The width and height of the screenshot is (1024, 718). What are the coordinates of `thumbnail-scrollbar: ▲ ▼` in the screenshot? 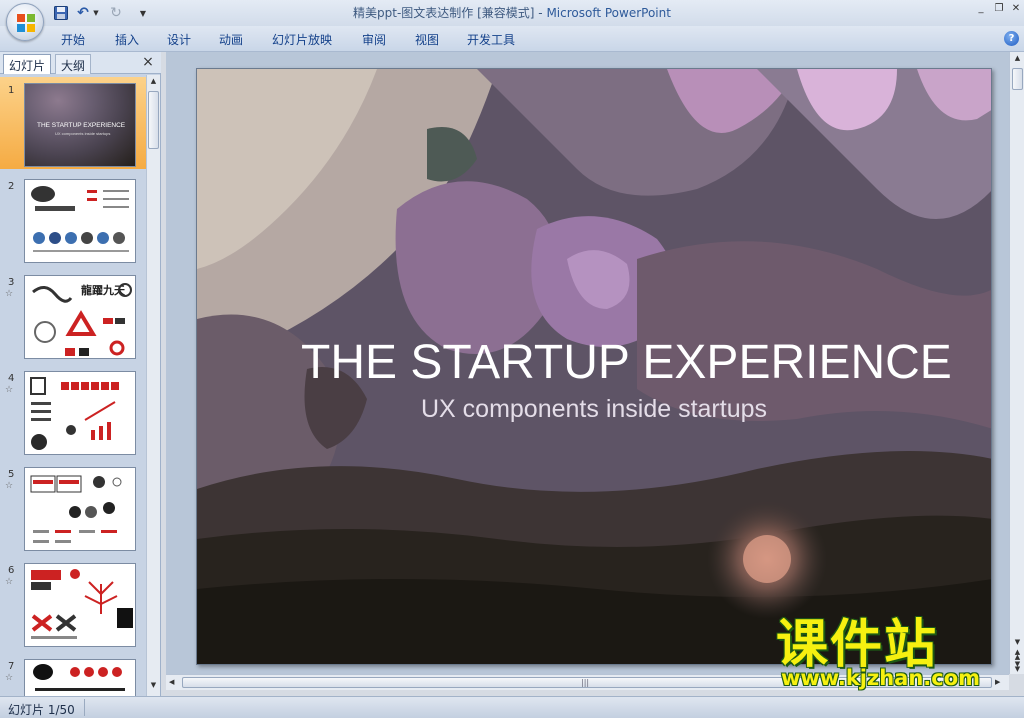 It's located at (153, 385).